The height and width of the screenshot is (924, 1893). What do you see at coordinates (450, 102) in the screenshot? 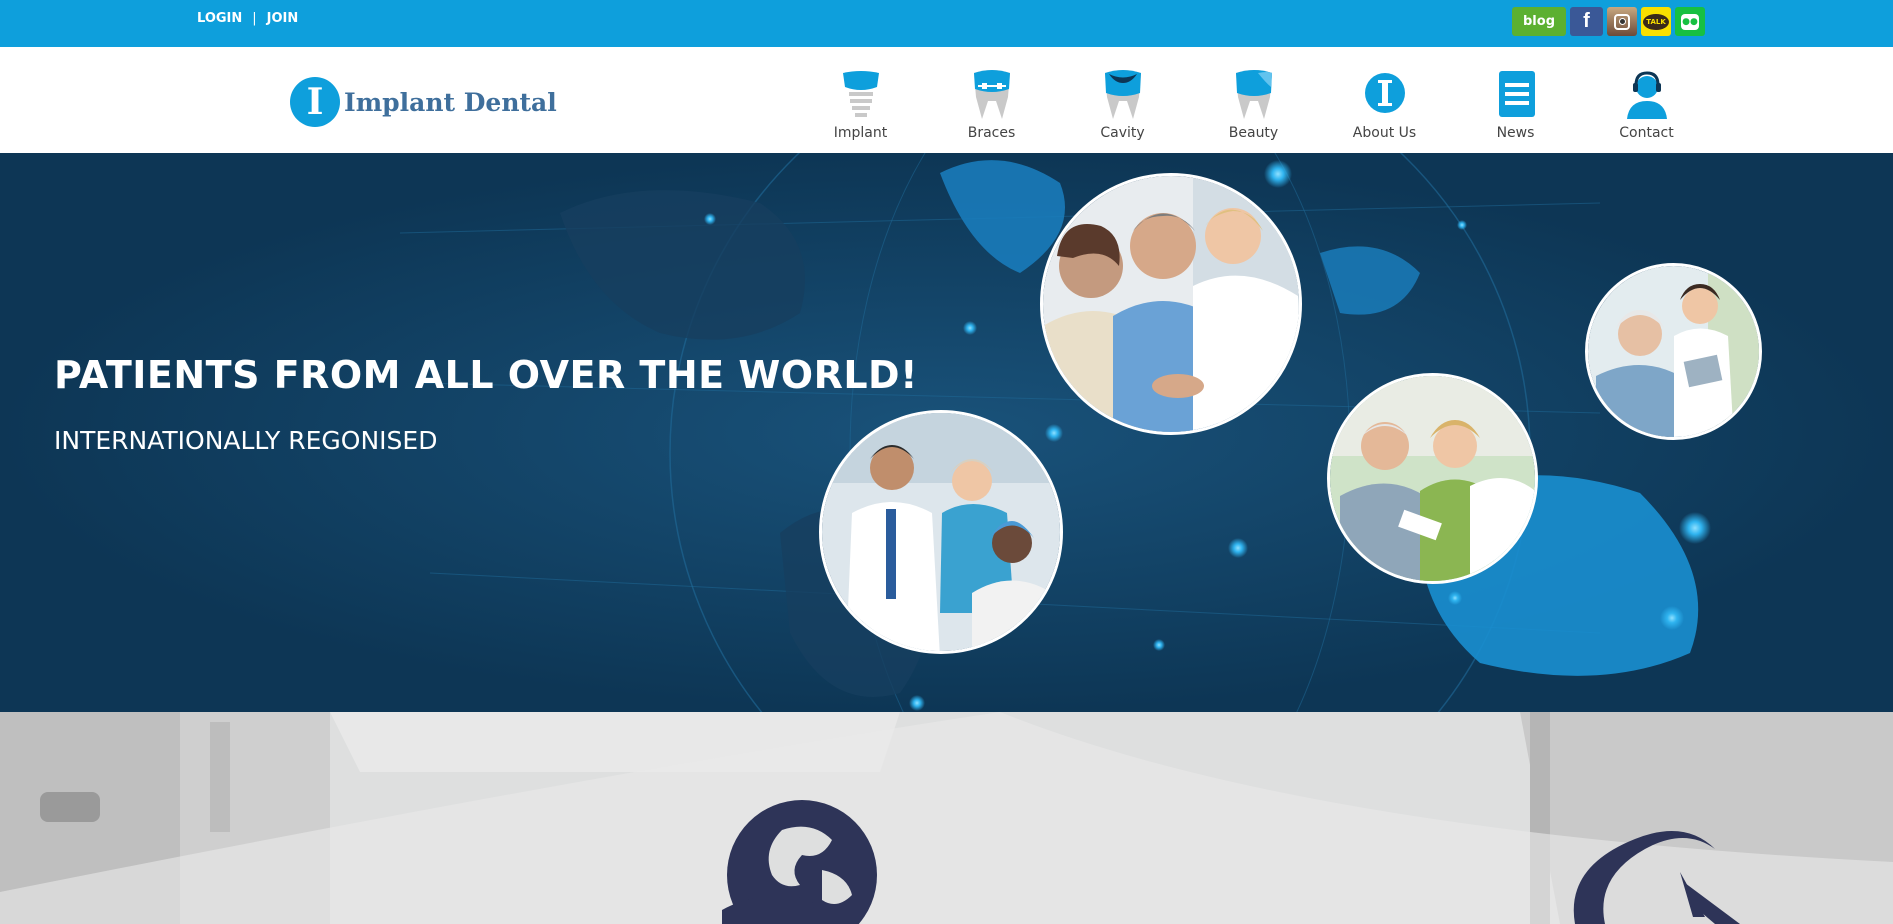
I see `logo-text: Implant Dental` at bounding box center [450, 102].